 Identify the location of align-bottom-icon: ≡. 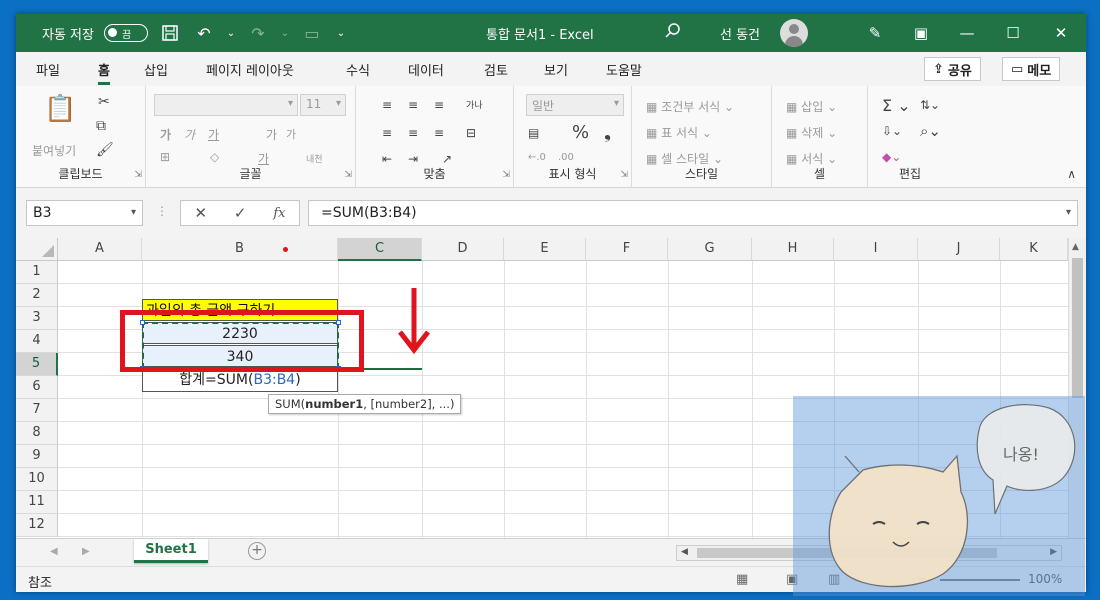
(439, 105).